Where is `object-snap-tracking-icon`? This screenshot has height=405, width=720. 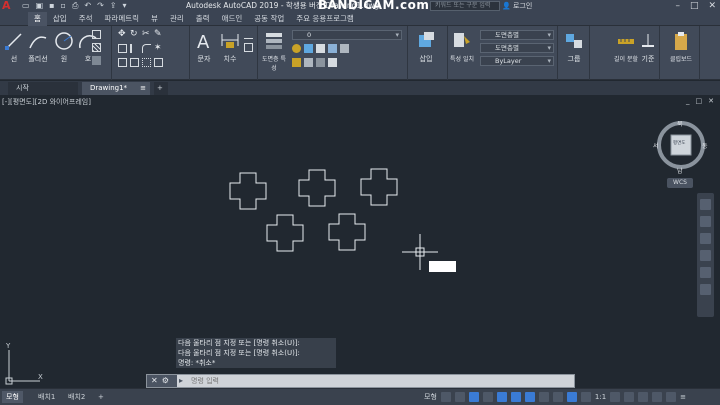
object-snap-tracking-icon is located at coordinates (515, 397).